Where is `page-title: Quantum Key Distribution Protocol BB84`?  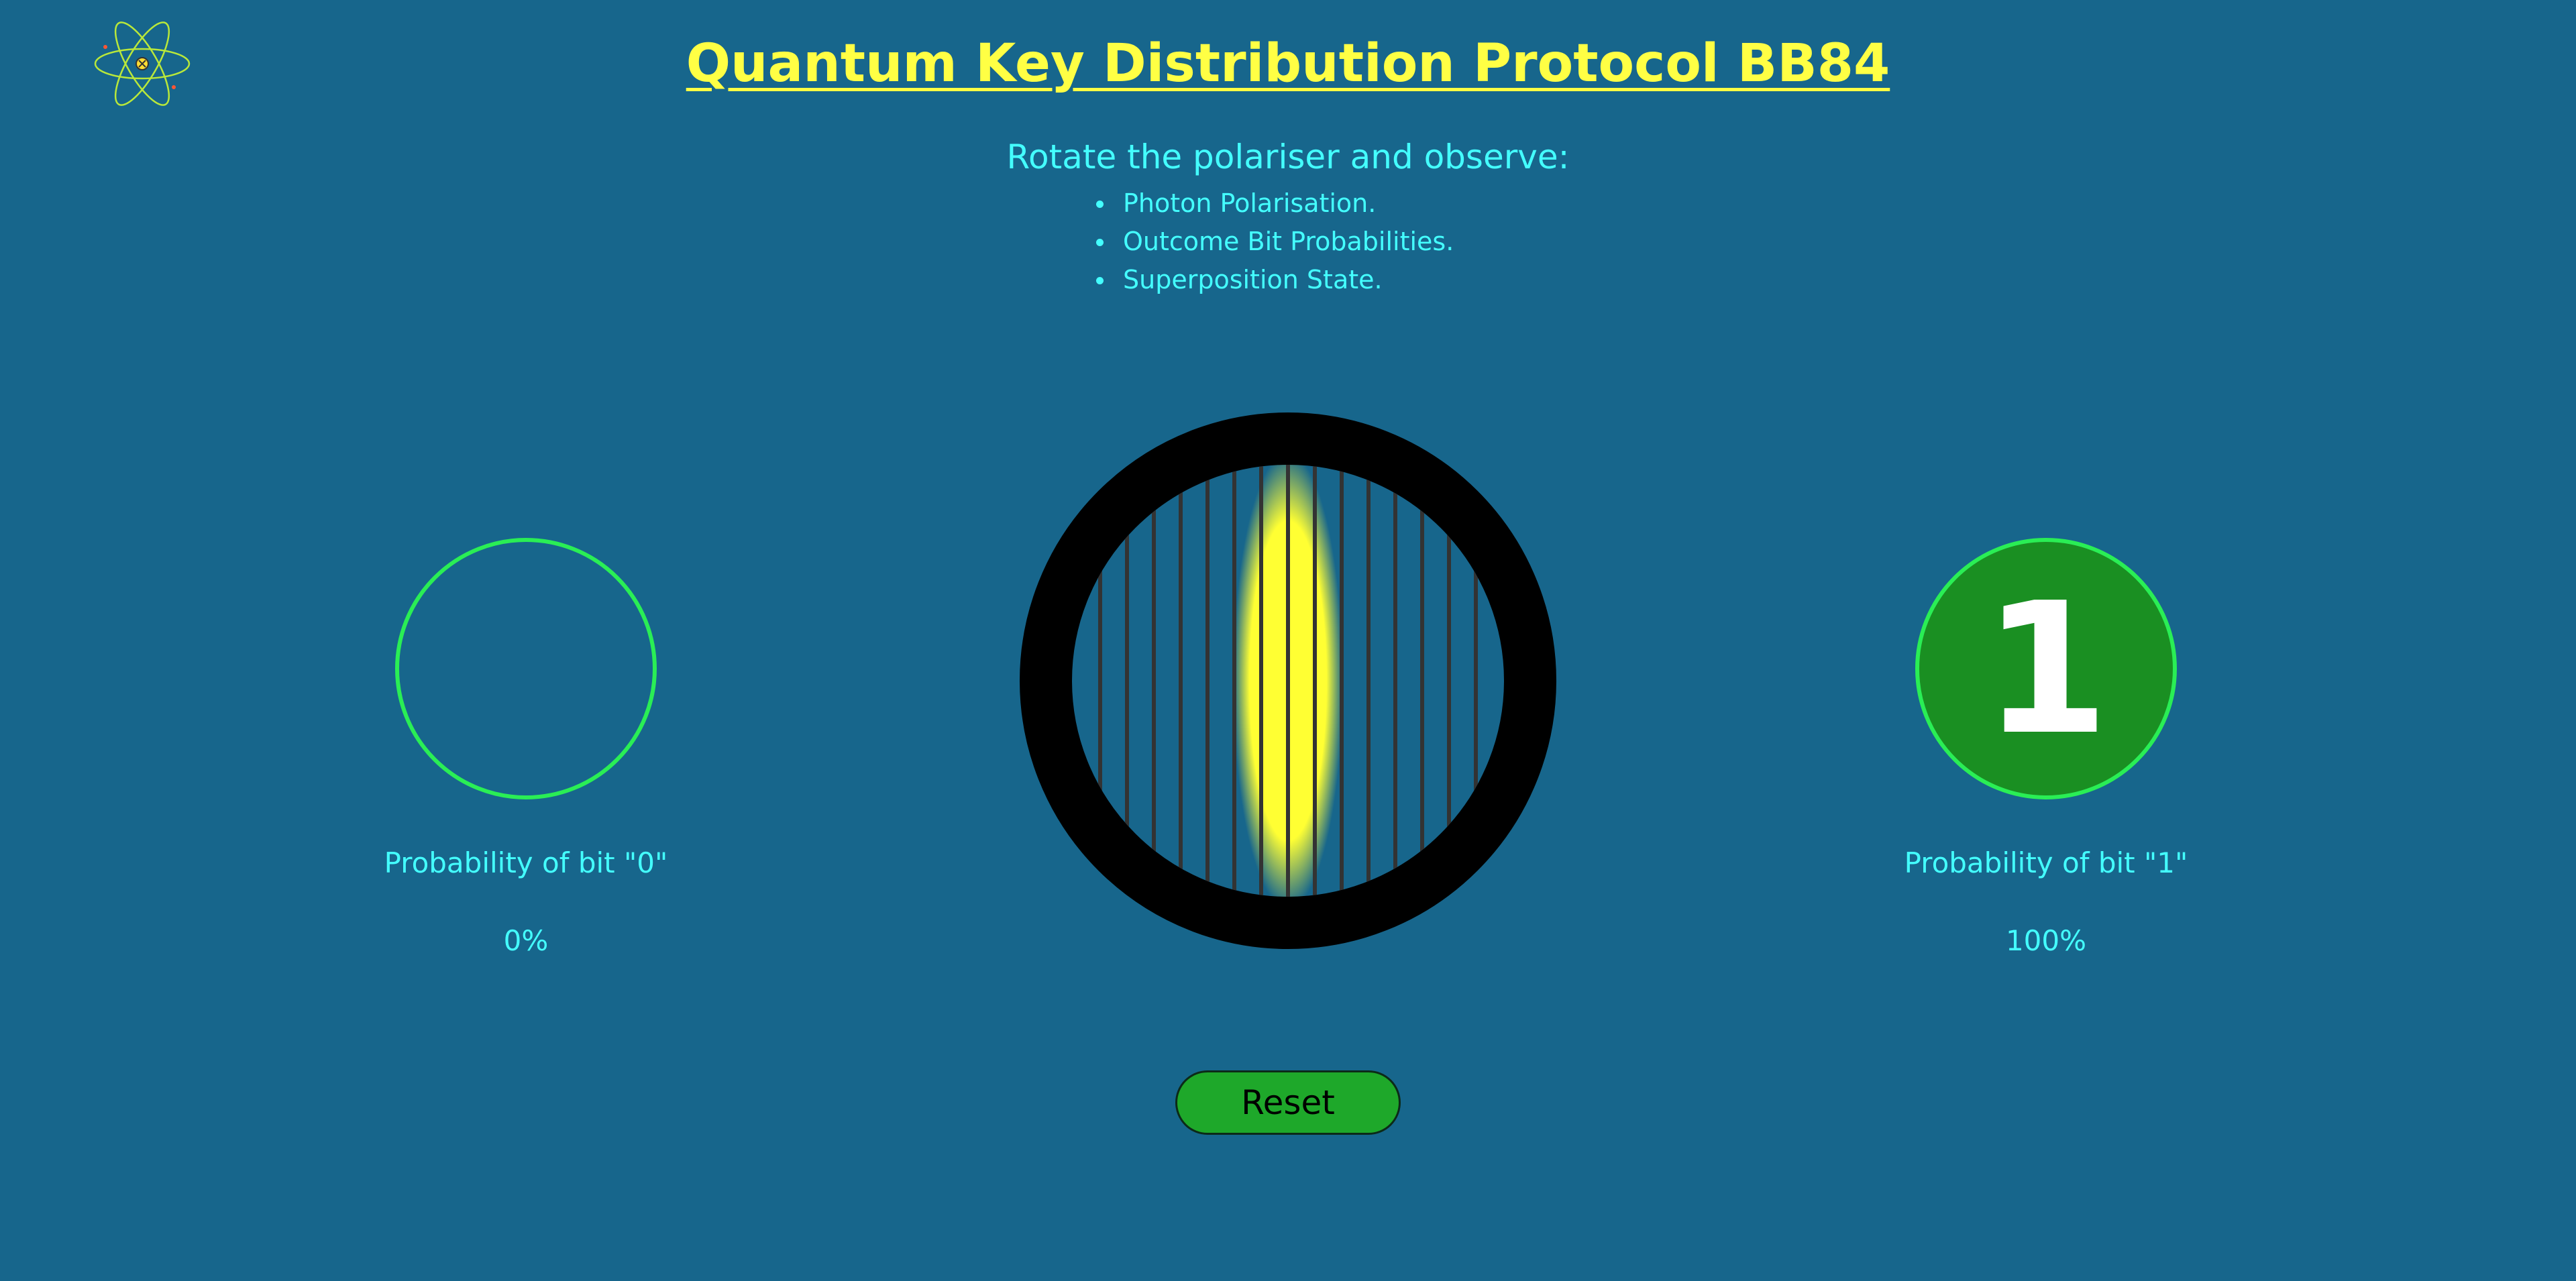
page-title: Quantum Key Distribution Protocol BB84 is located at coordinates (1288, 64).